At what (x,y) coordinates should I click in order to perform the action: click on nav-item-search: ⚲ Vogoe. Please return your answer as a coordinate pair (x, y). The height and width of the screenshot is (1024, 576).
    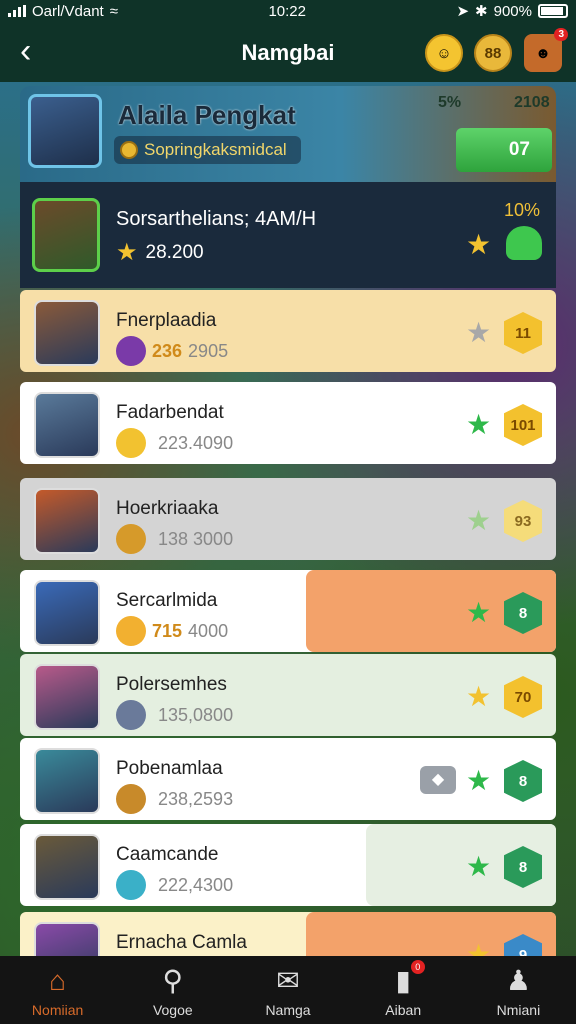
    Looking at the image, I should click on (172, 990).